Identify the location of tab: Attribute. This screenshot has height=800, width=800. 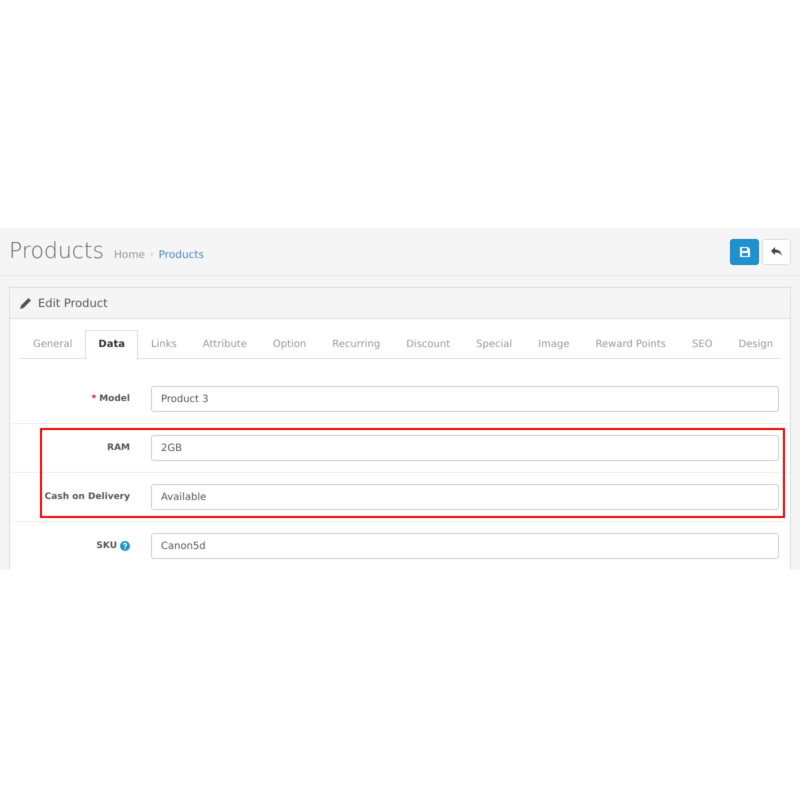
(225, 344).